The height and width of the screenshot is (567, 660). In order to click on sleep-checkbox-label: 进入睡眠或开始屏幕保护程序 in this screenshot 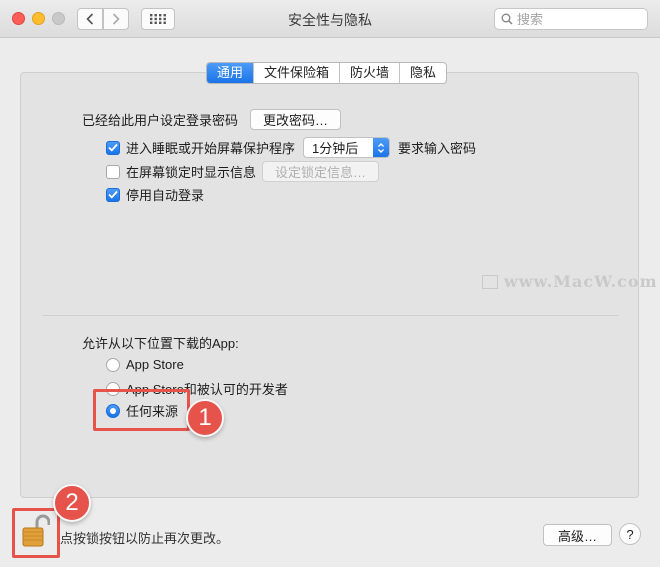, I will do `click(211, 148)`.